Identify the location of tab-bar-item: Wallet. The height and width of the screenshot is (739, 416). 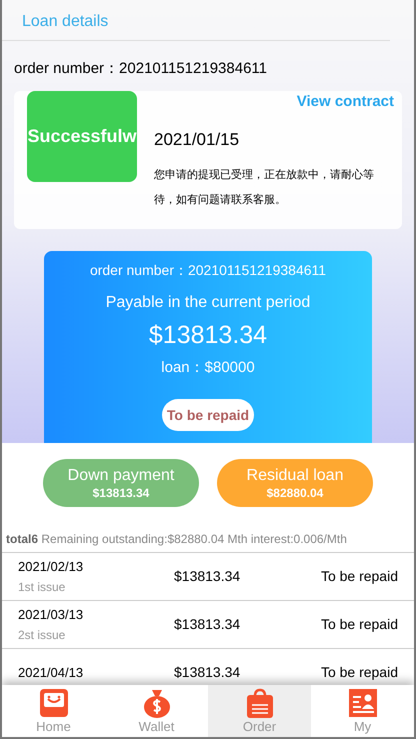
(156, 711).